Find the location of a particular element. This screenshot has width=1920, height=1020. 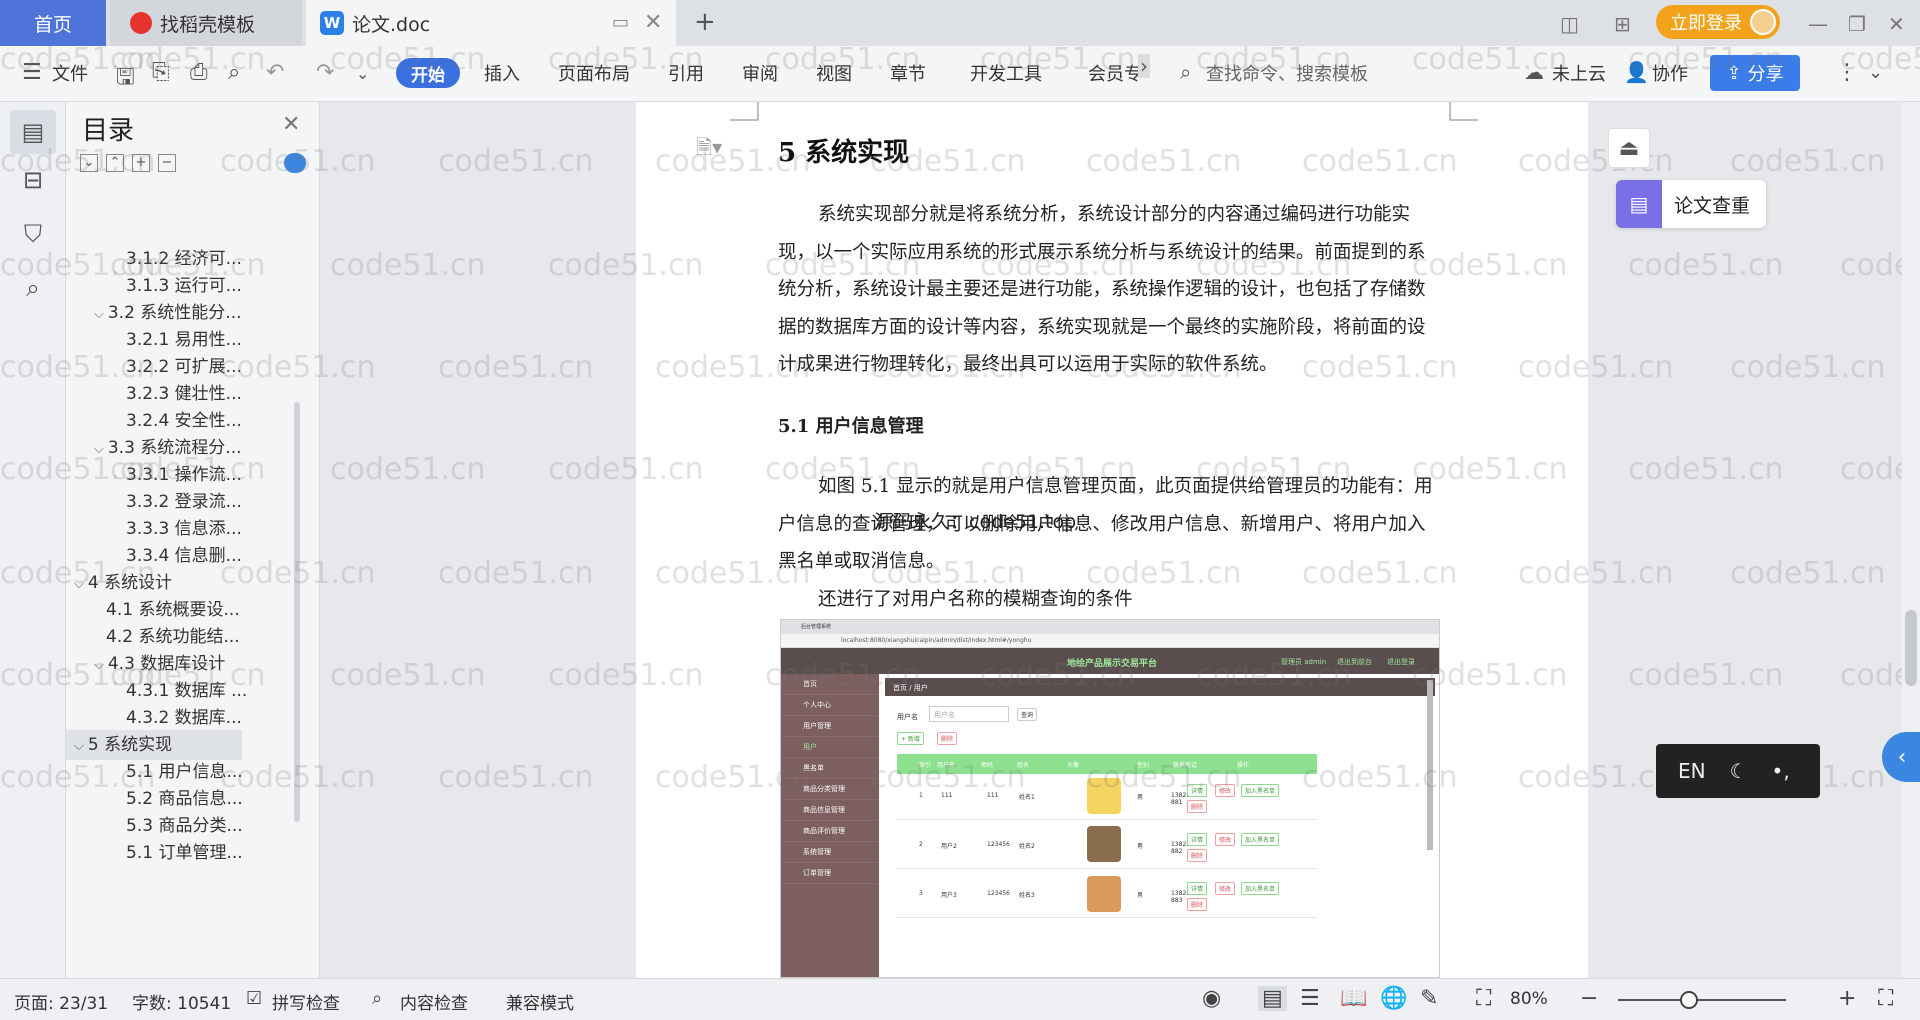

file-menu: 文件 is located at coordinates (70, 73).